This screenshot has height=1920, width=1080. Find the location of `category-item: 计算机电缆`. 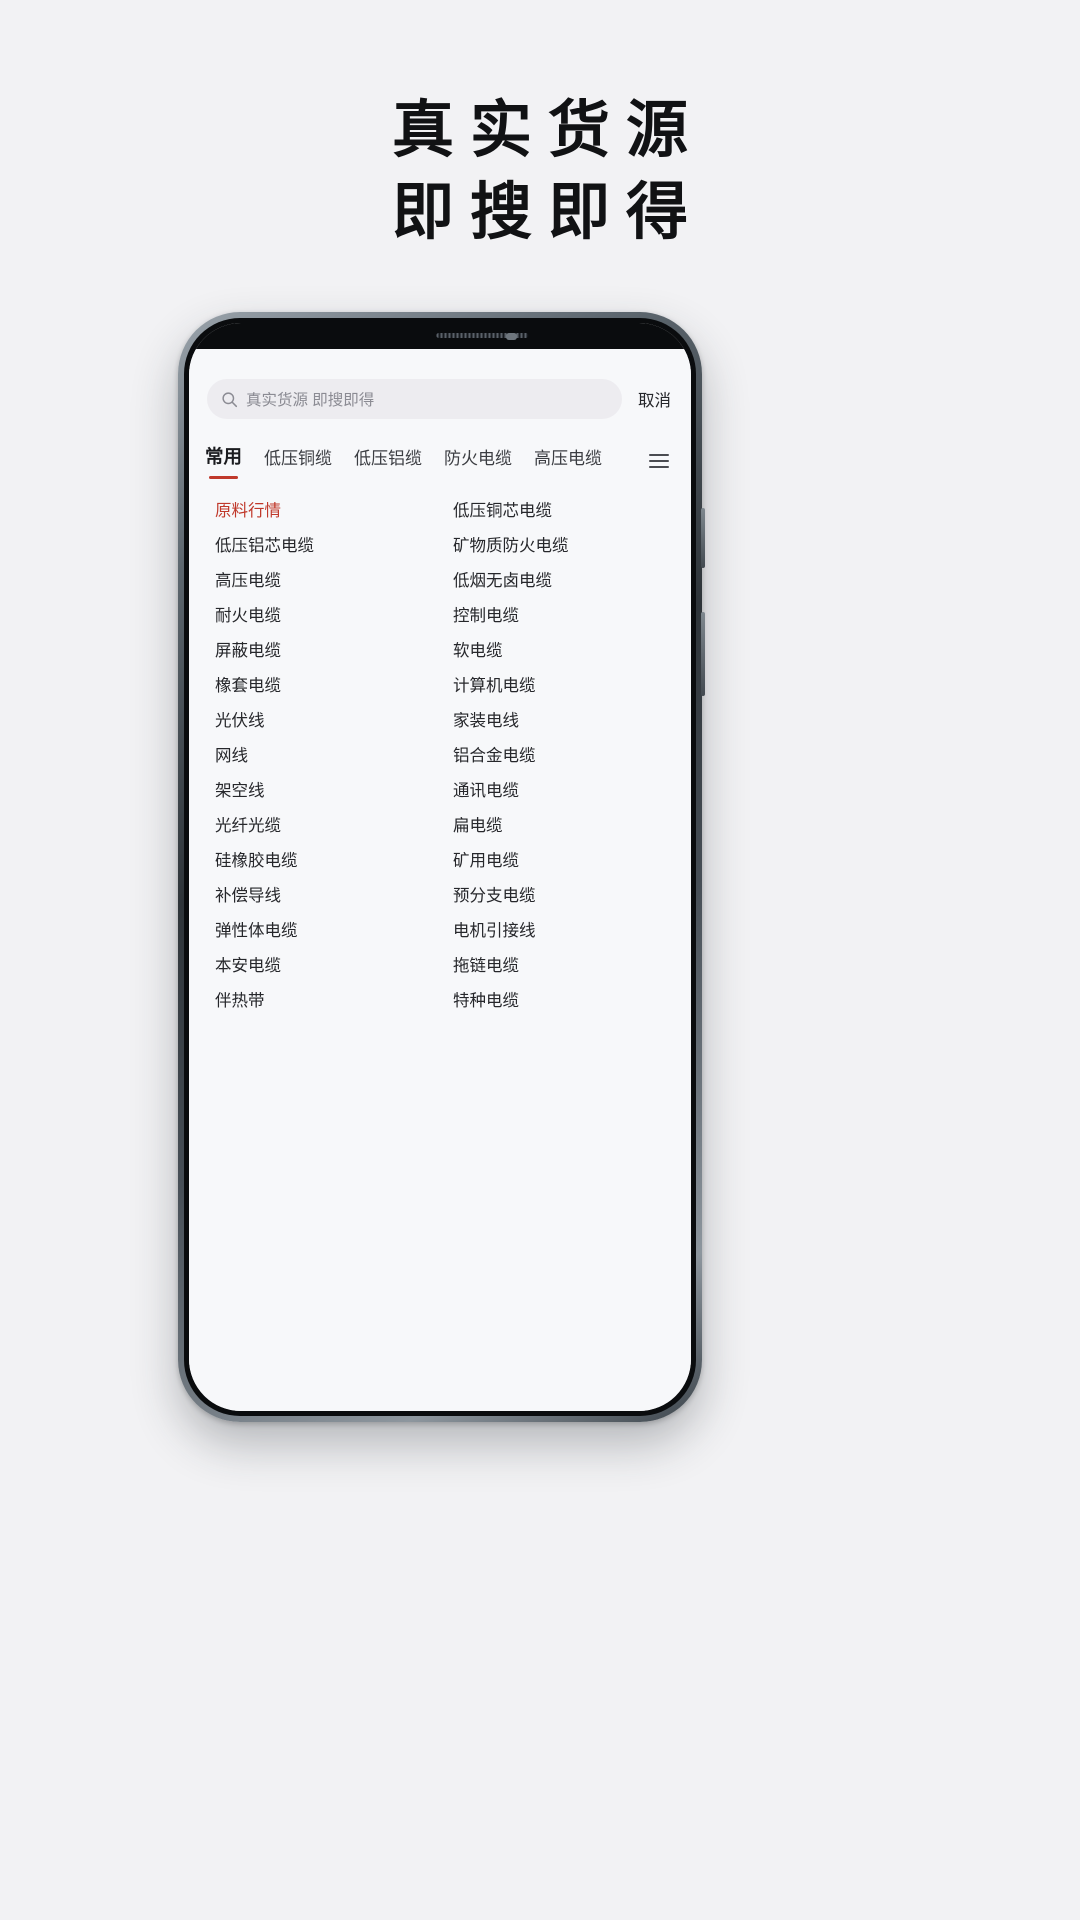

category-item: 计算机电缆 is located at coordinates (559, 686).